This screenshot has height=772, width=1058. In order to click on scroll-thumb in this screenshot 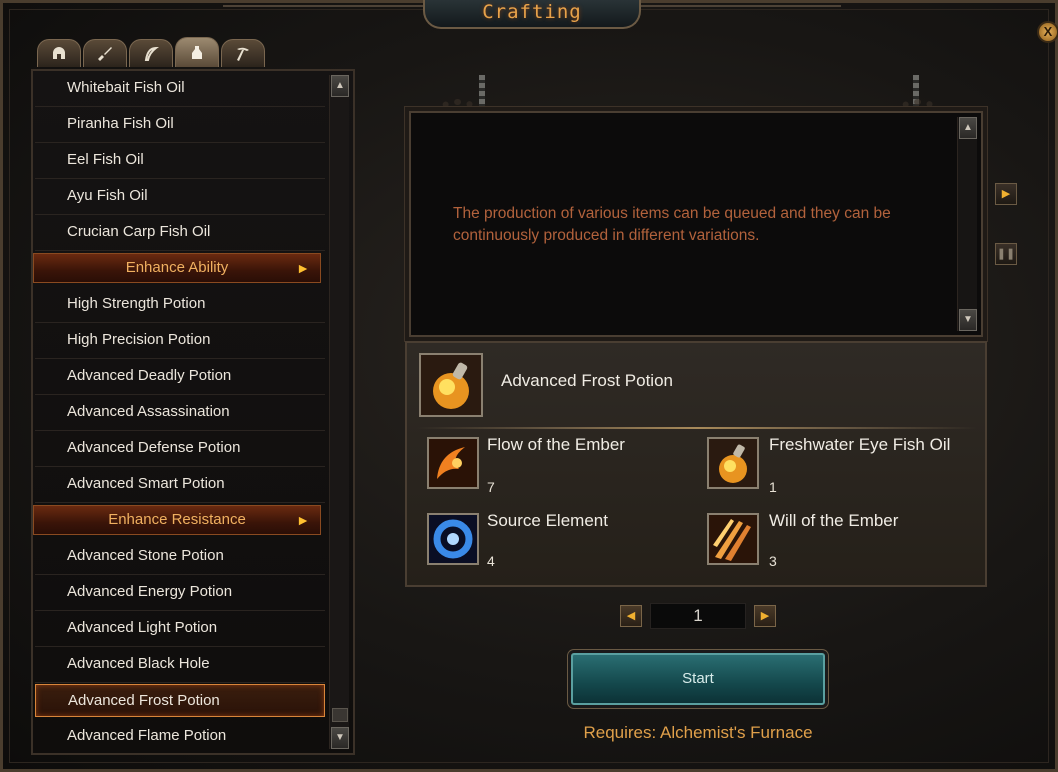, I will do `click(340, 715)`.